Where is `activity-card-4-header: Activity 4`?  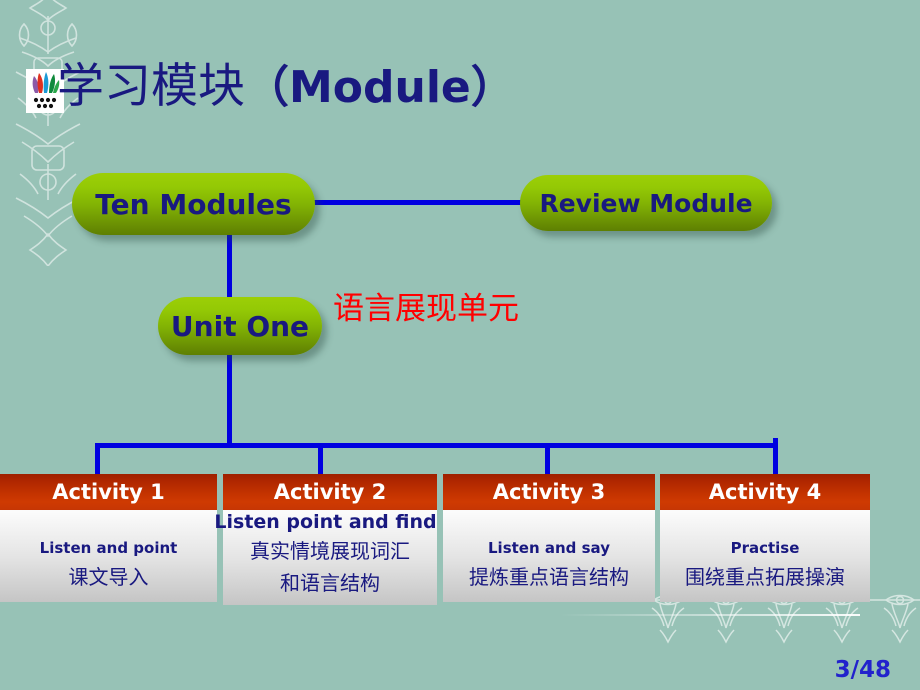 activity-card-4-header: Activity 4 is located at coordinates (765, 492).